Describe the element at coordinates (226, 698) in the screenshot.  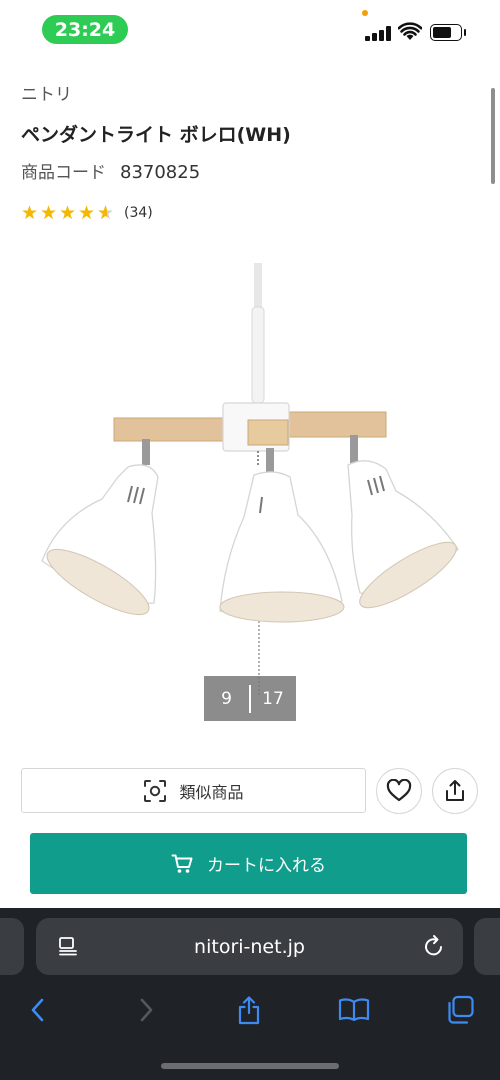
I see `image-counter-current: 9` at that location.